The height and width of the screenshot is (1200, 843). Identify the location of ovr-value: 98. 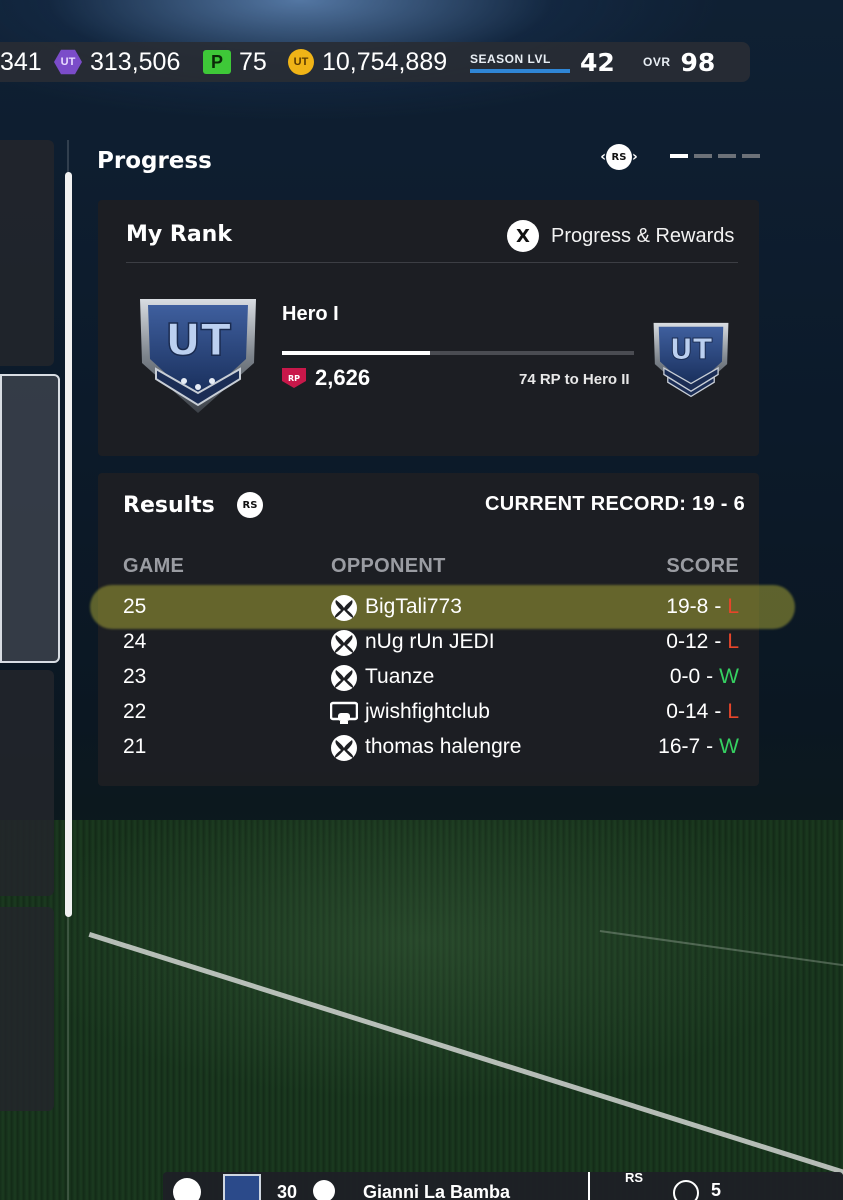
(698, 62).